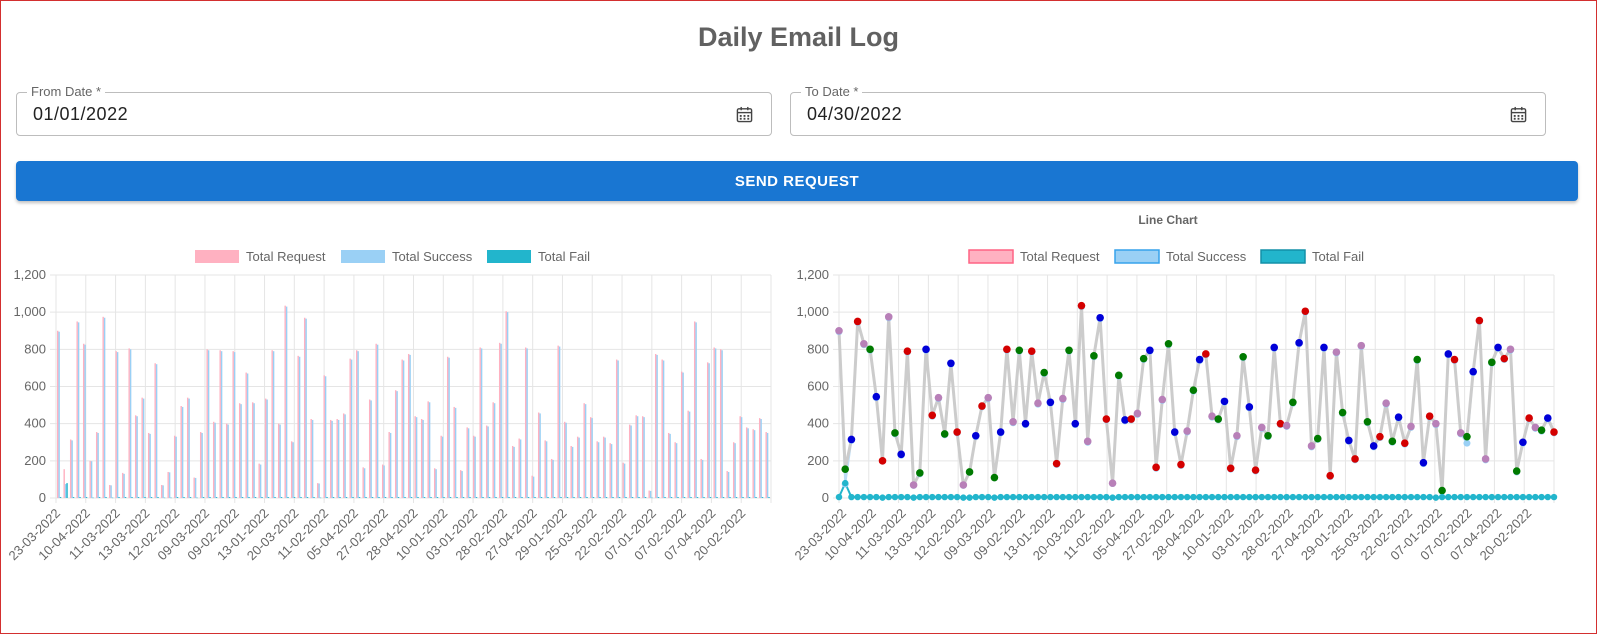 The height and width of the screenshot is (634, 1597). What do you see at coordinates (854, 114) in the screenshot?
I see `to-date-value: 04/30/2022` at bounding box center [854, 114].